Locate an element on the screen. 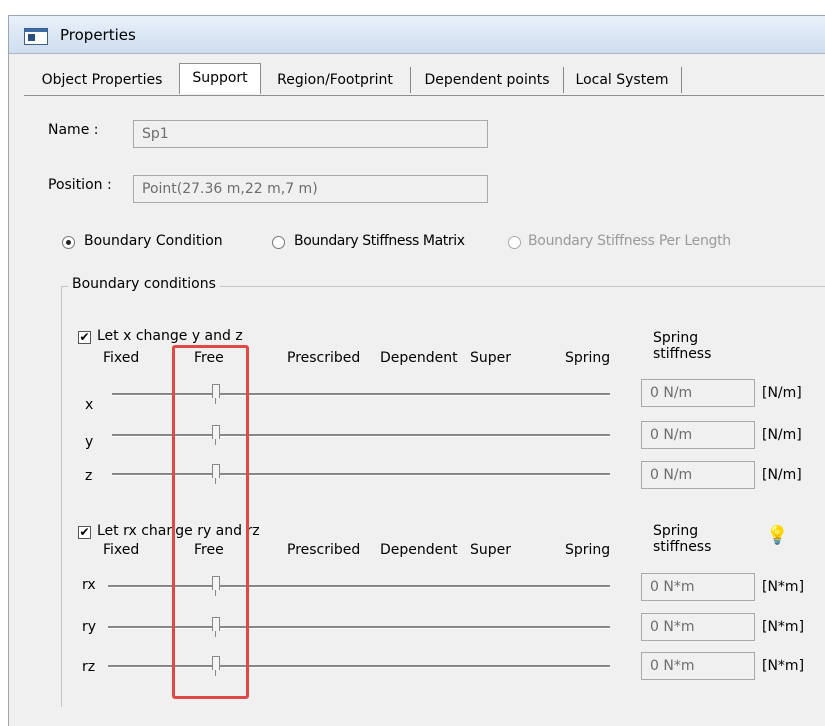 Image resolution: width=825 pixels, height=726 pixels. axis-label-rz: rz is located at coordinates (89, 667).